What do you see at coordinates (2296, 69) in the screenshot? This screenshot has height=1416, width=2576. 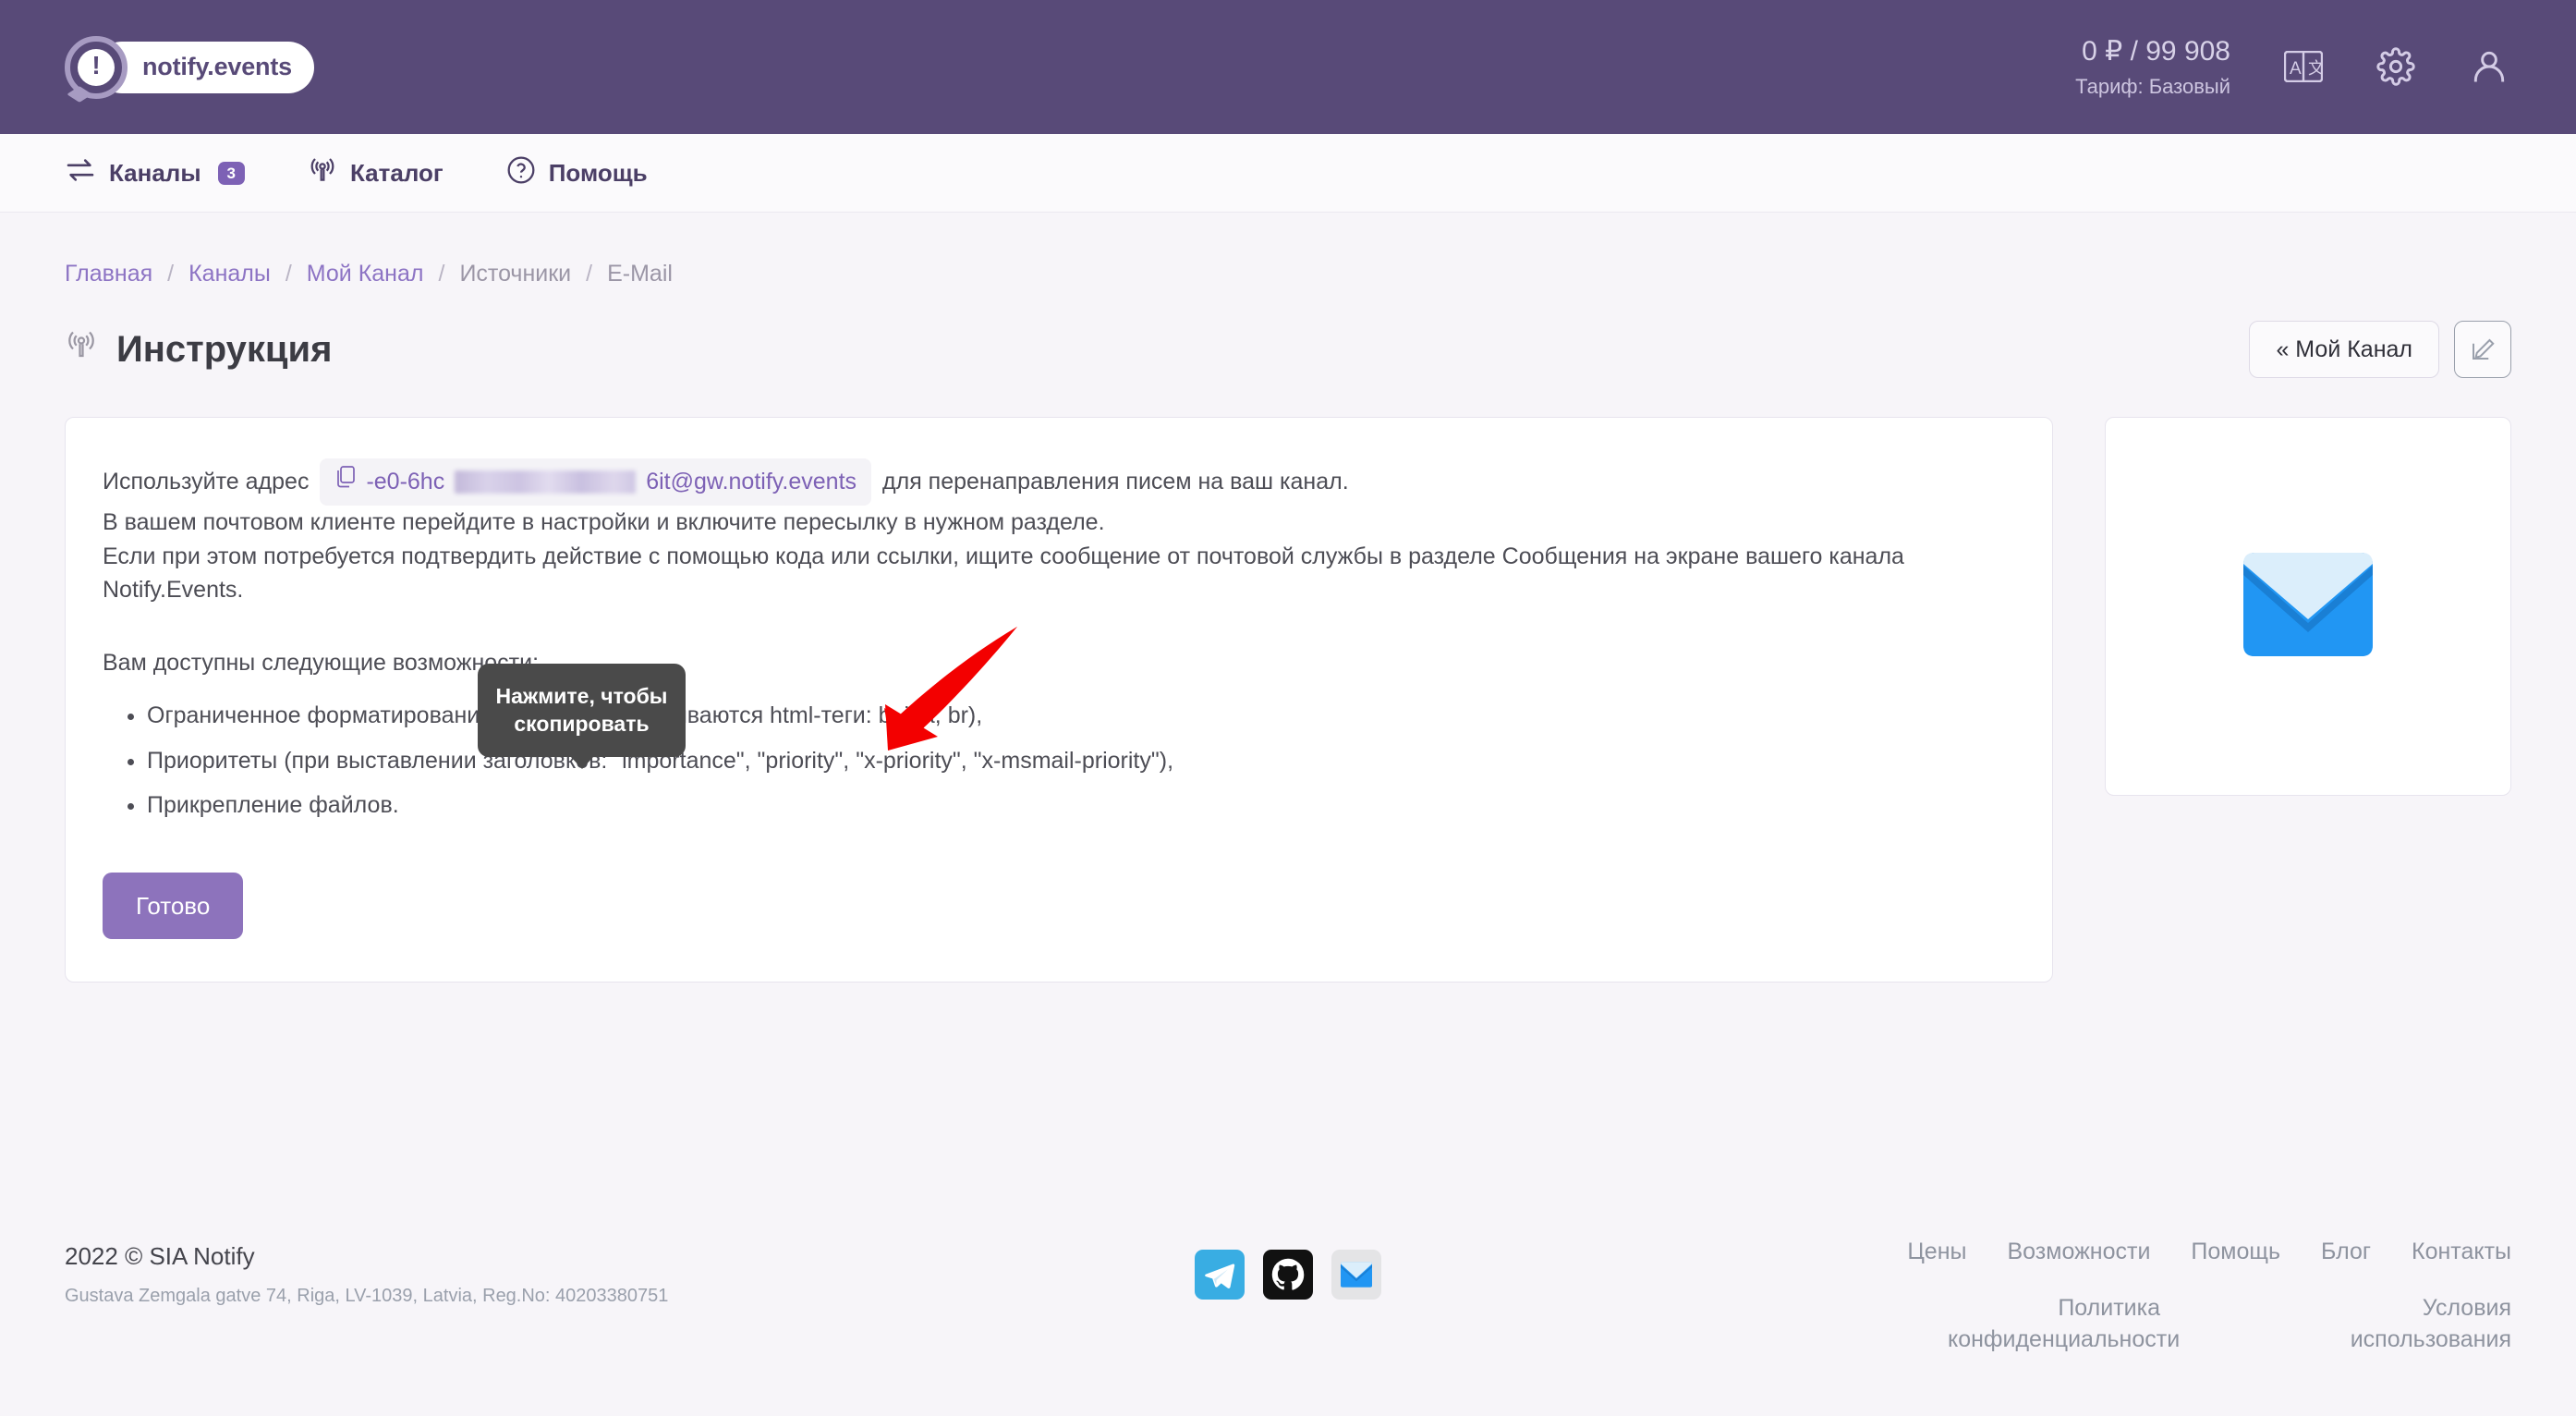 I see `svg-text: A` at bounding box center [2296, 69].